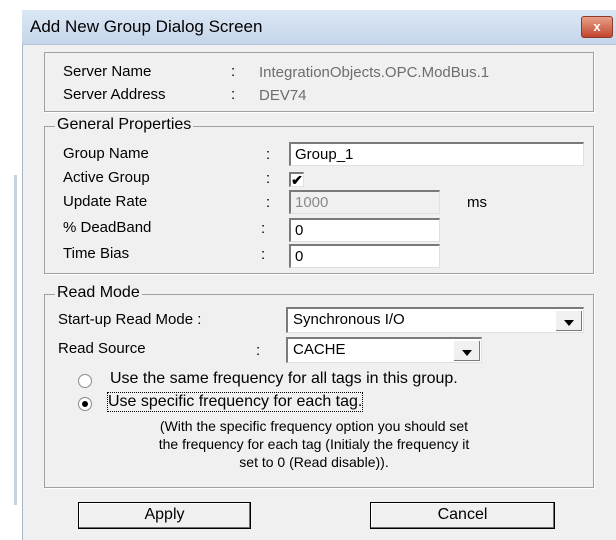 Image resolution: width=616 pixels, height=540 pixels. What do you see at coordinates (107, 71) in the screenshot?
I see `server-name-label: Server Name` at bounding box center [107, 71].